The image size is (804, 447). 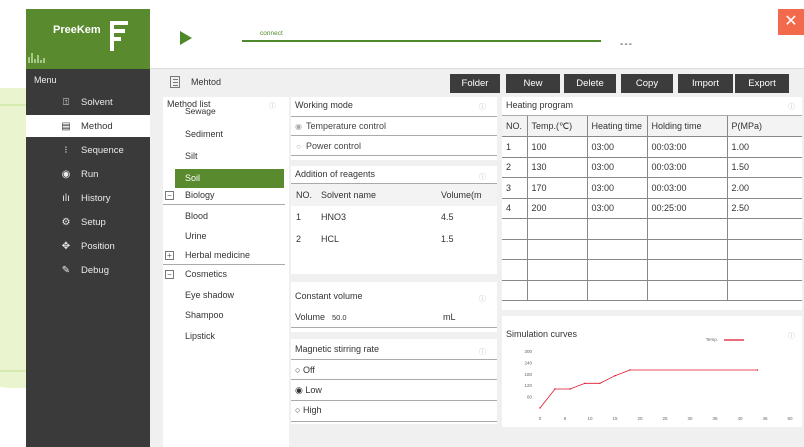 What do you see at coordinates (557, 167) in the screenshot?
I see `table-cell: 130` at bounding box center [557, 167].